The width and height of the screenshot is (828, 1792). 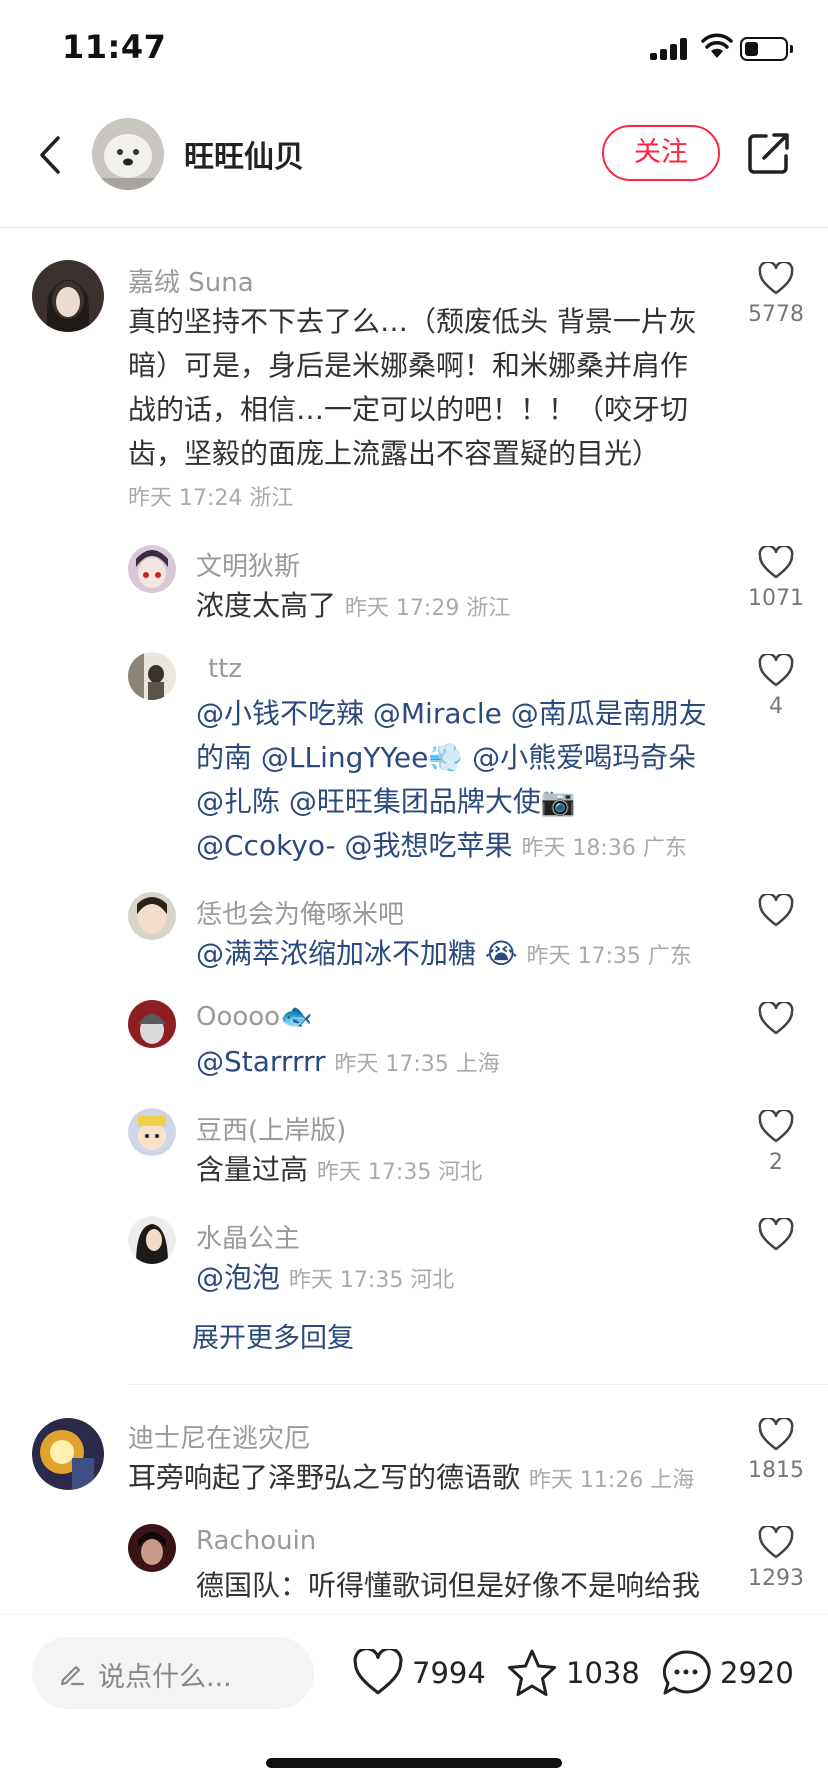 I want to click on like-count: 5778, so click(x=776, y=314).